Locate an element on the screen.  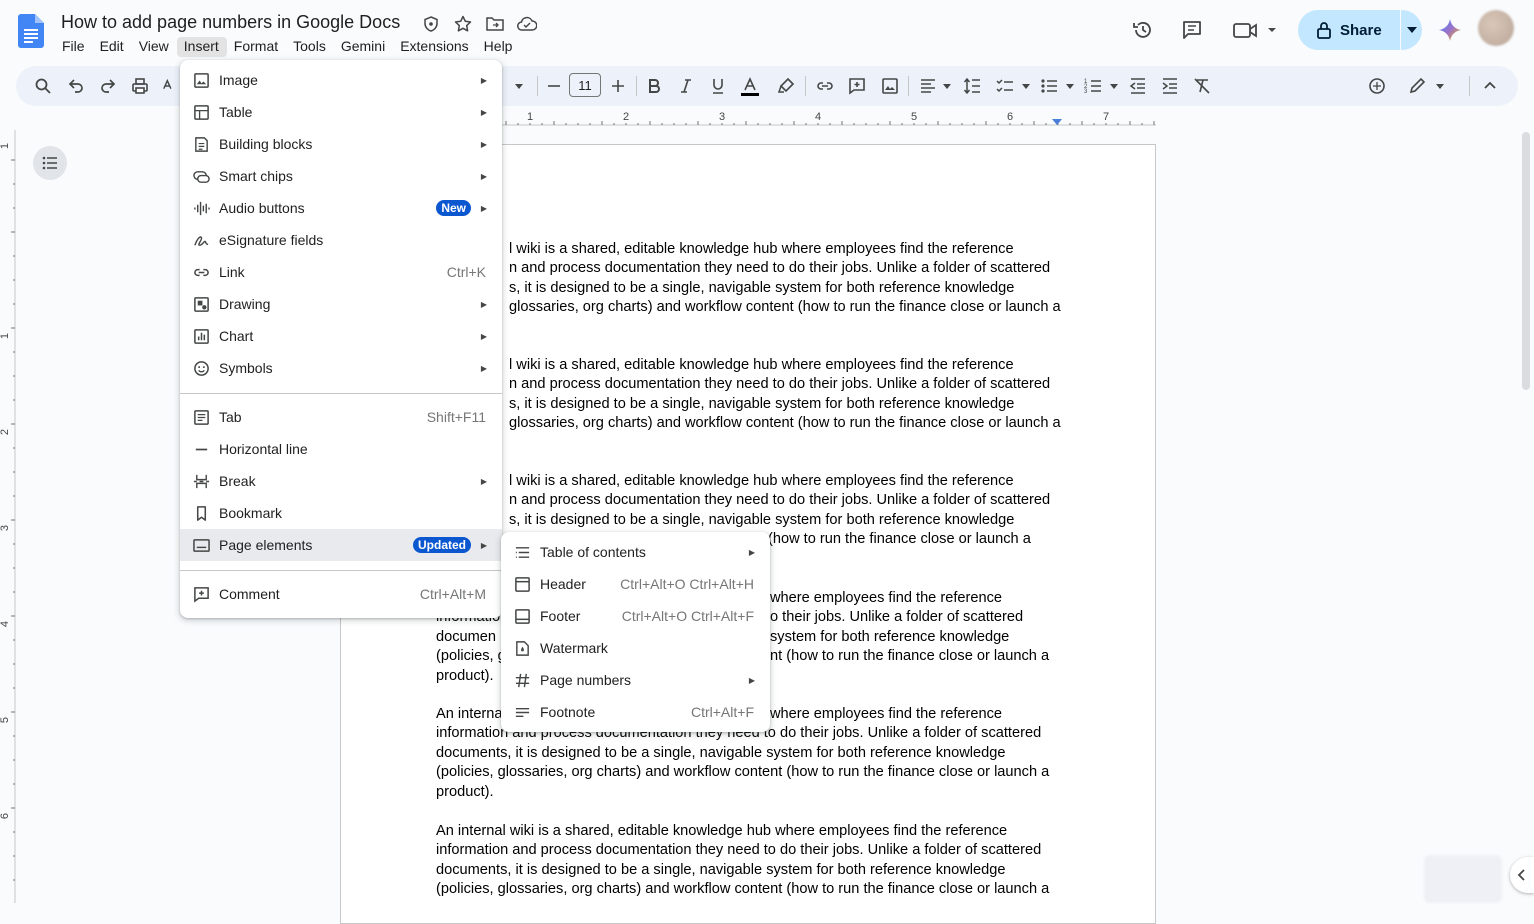
gemini-edit-icon is located at coordinates (1377, 86).